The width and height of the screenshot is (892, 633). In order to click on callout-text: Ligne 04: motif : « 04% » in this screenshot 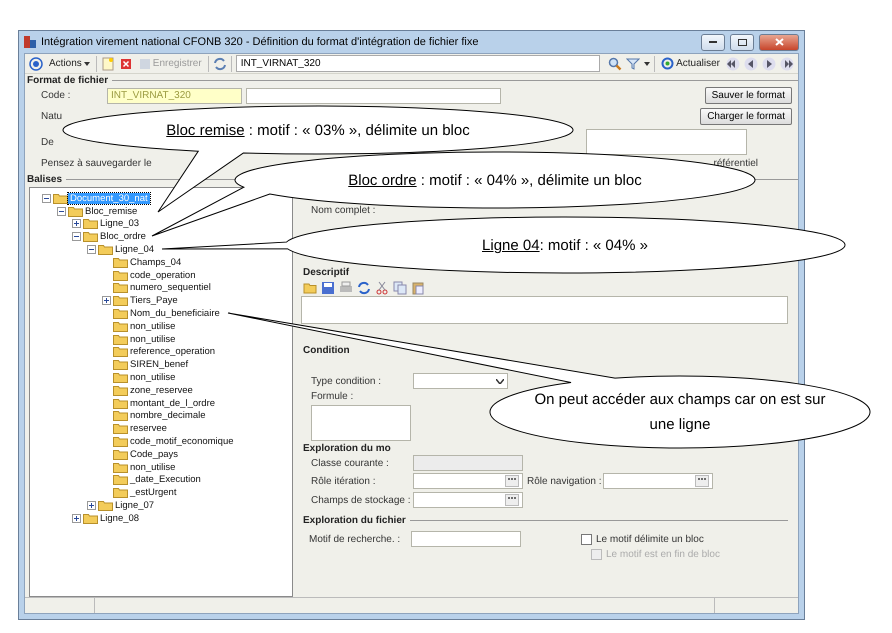, I will do `click(565, 246)`.